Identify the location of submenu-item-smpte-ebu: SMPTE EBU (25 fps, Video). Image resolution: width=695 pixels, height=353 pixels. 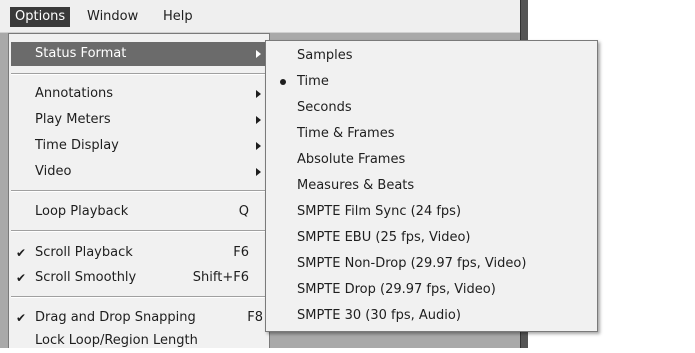
(430, 238).